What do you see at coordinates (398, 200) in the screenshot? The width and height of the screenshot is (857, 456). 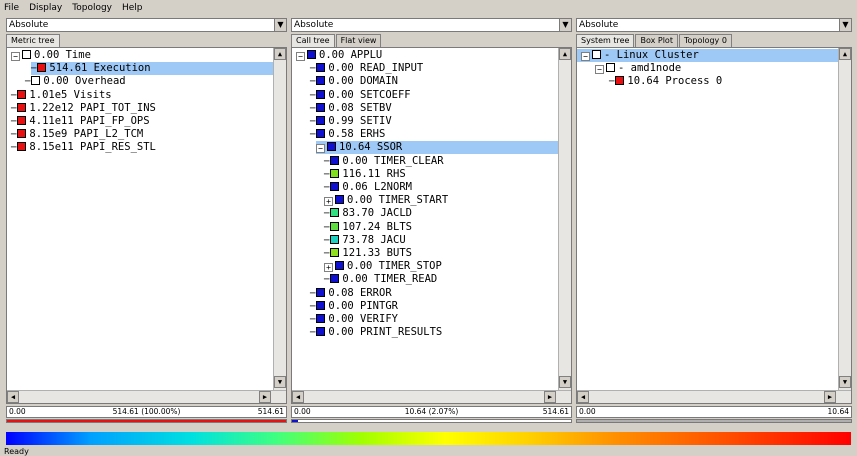 I see `tree-row-label: 0.00 TIMER_START` at bounding box center [398, 200].